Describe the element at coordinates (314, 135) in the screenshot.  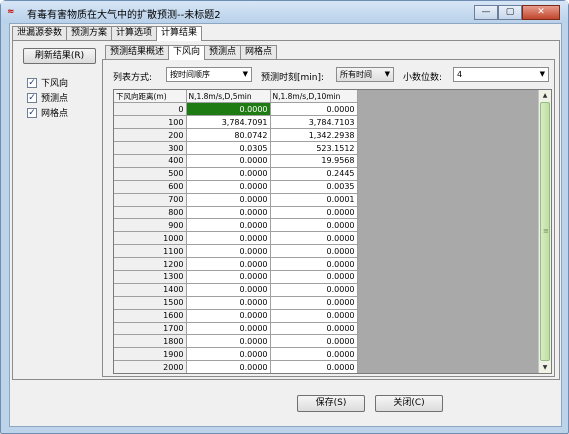
I see `table-cell: 1,342.2938` at that location.